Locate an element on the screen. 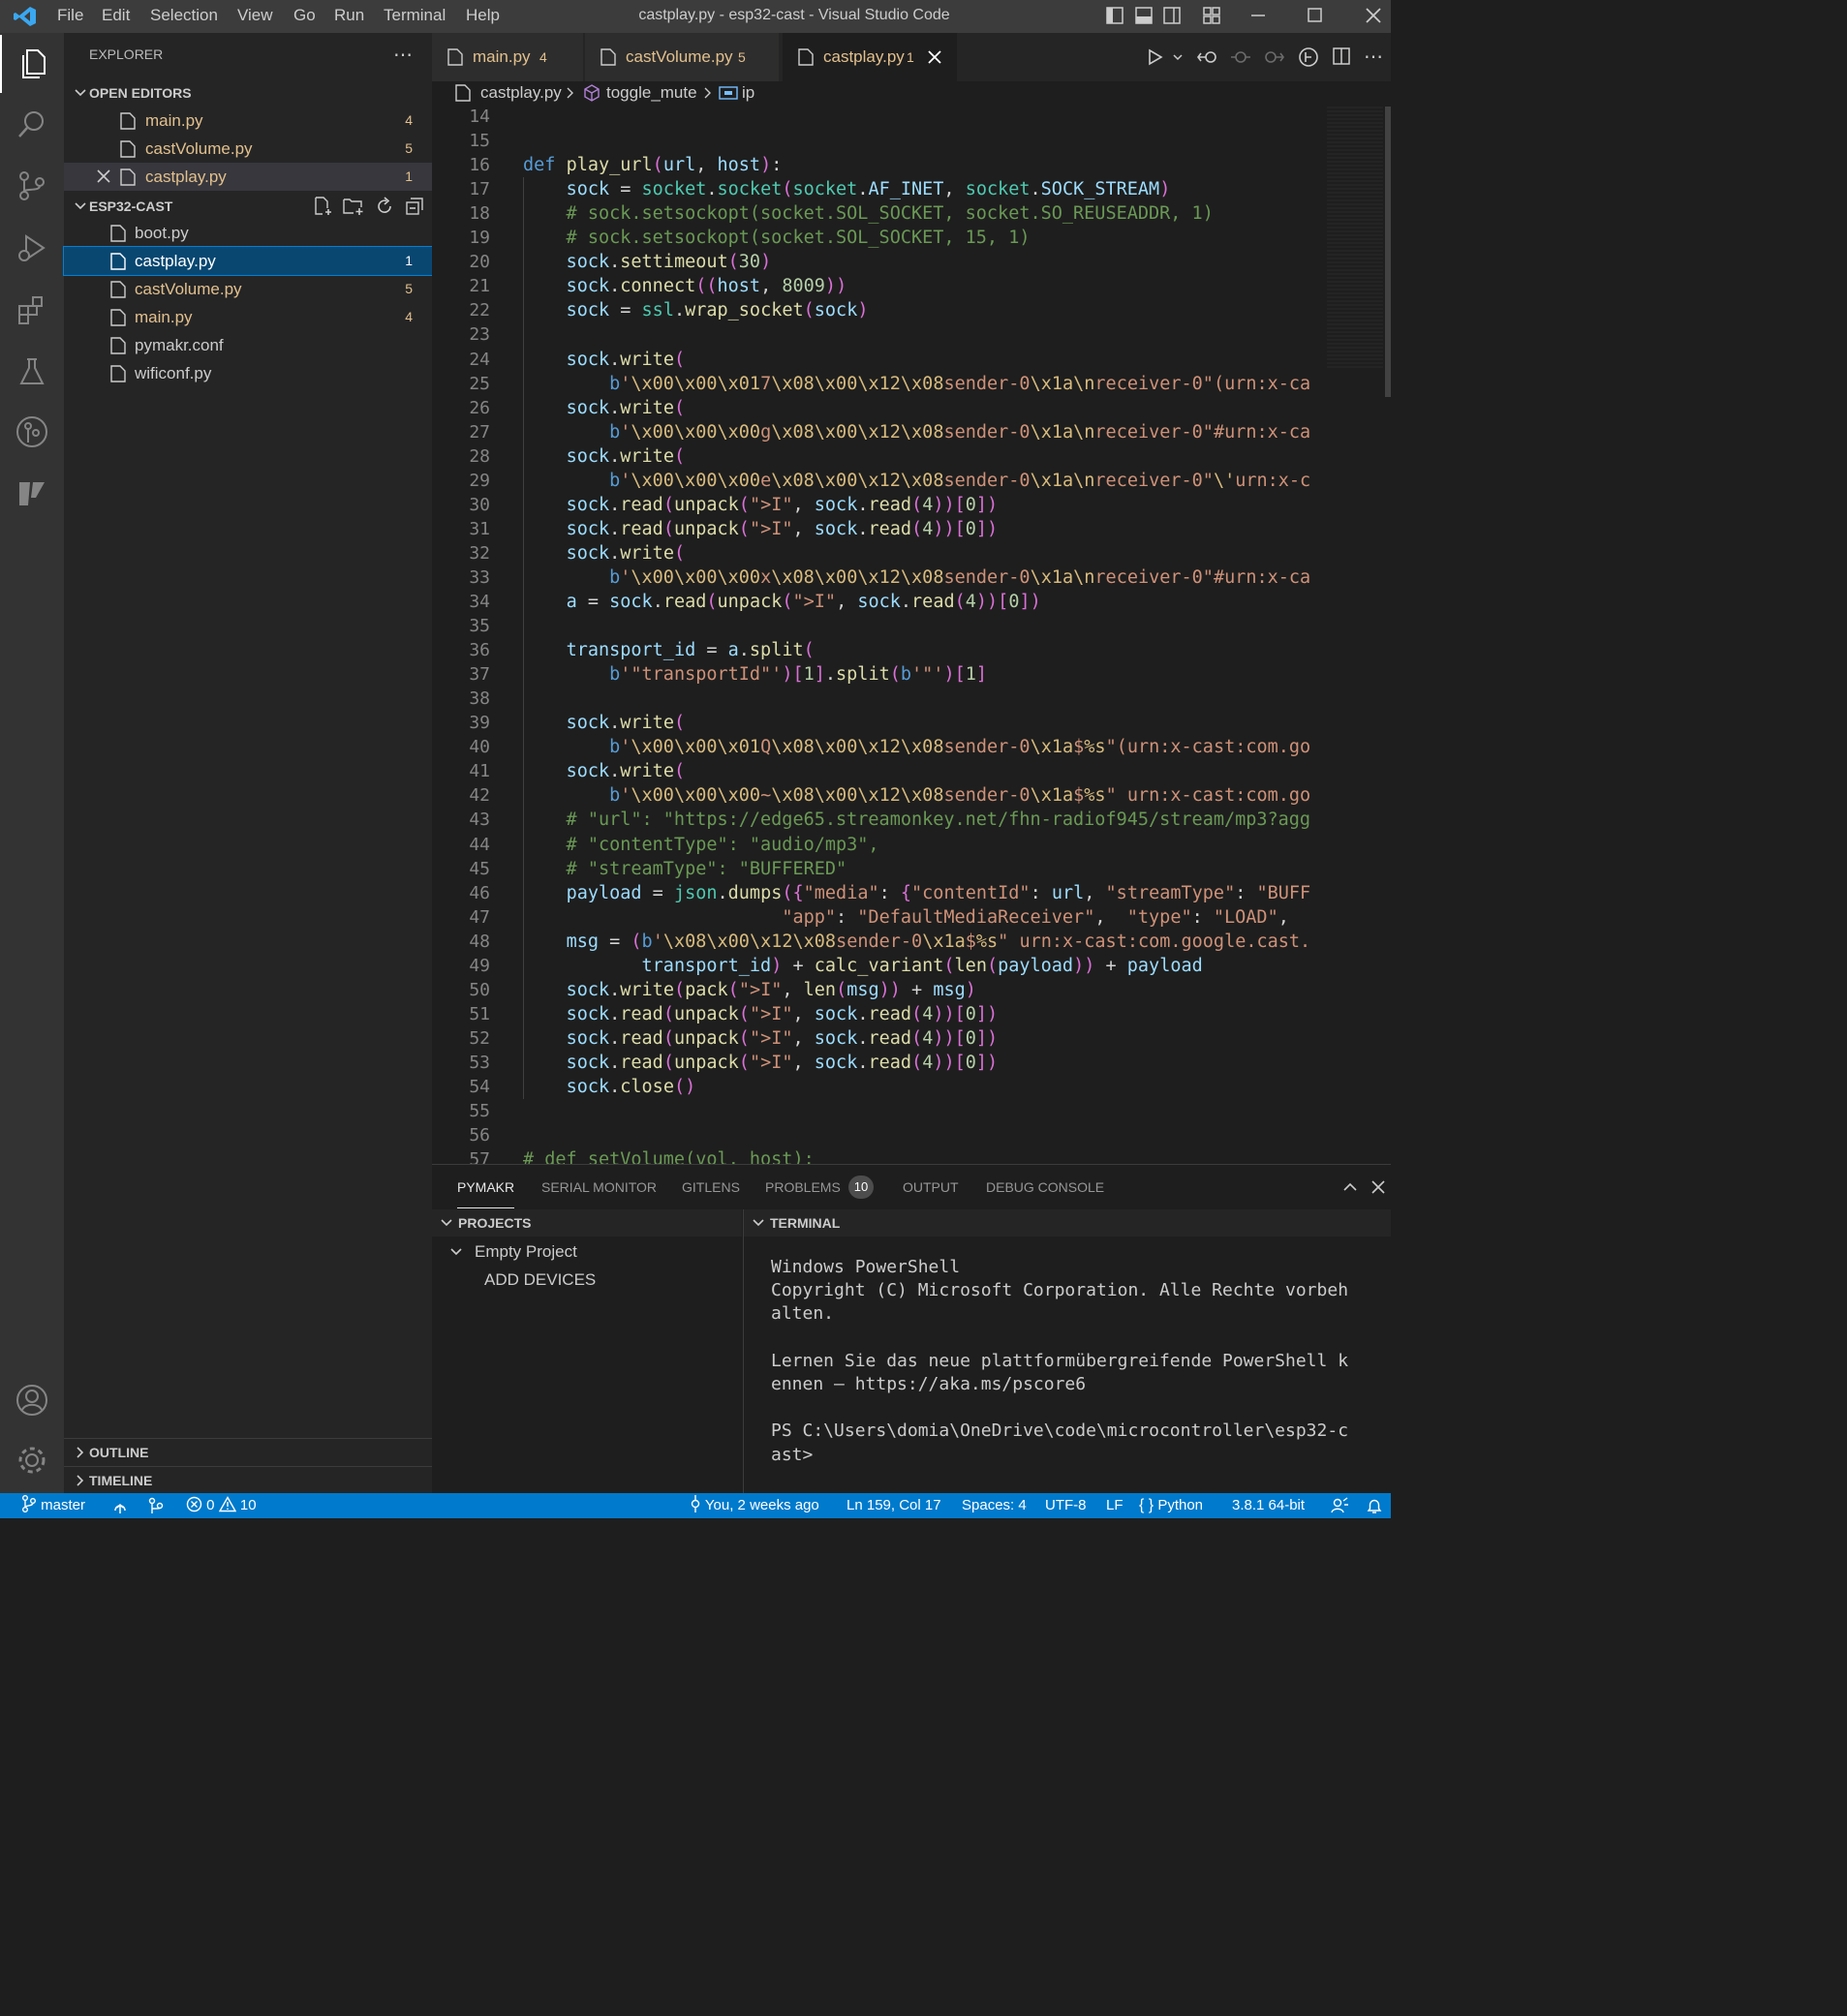  code-line: def play_url(url, host): is located at coordinates (653, 165).